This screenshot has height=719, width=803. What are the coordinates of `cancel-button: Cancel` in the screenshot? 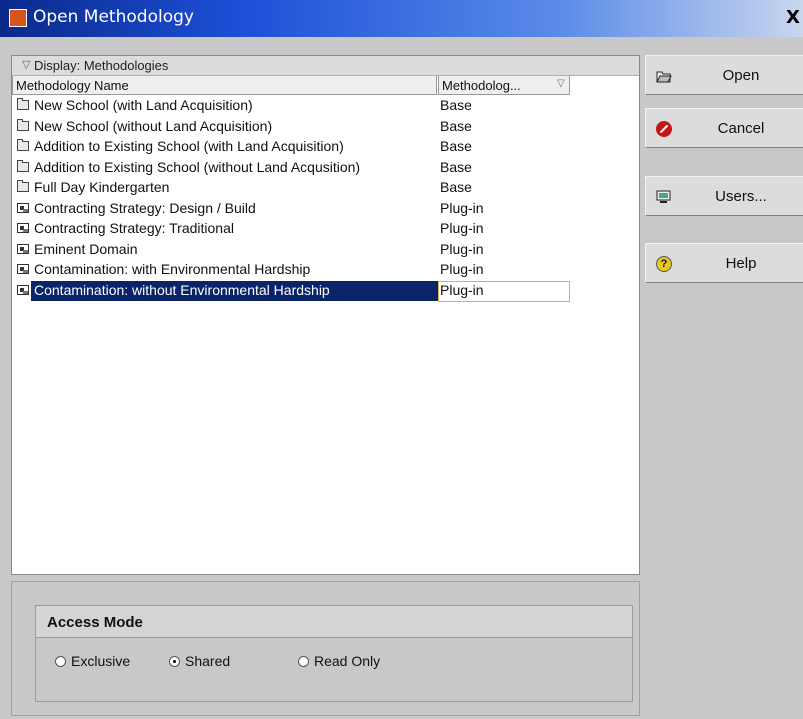 It's located at (724, 128).